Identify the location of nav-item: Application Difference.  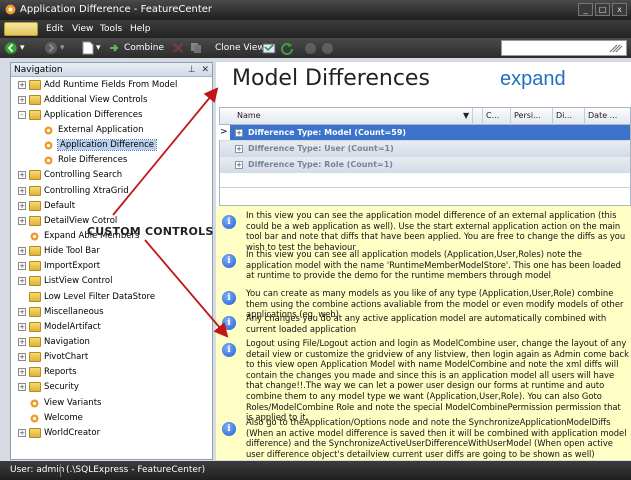
(111, 145).